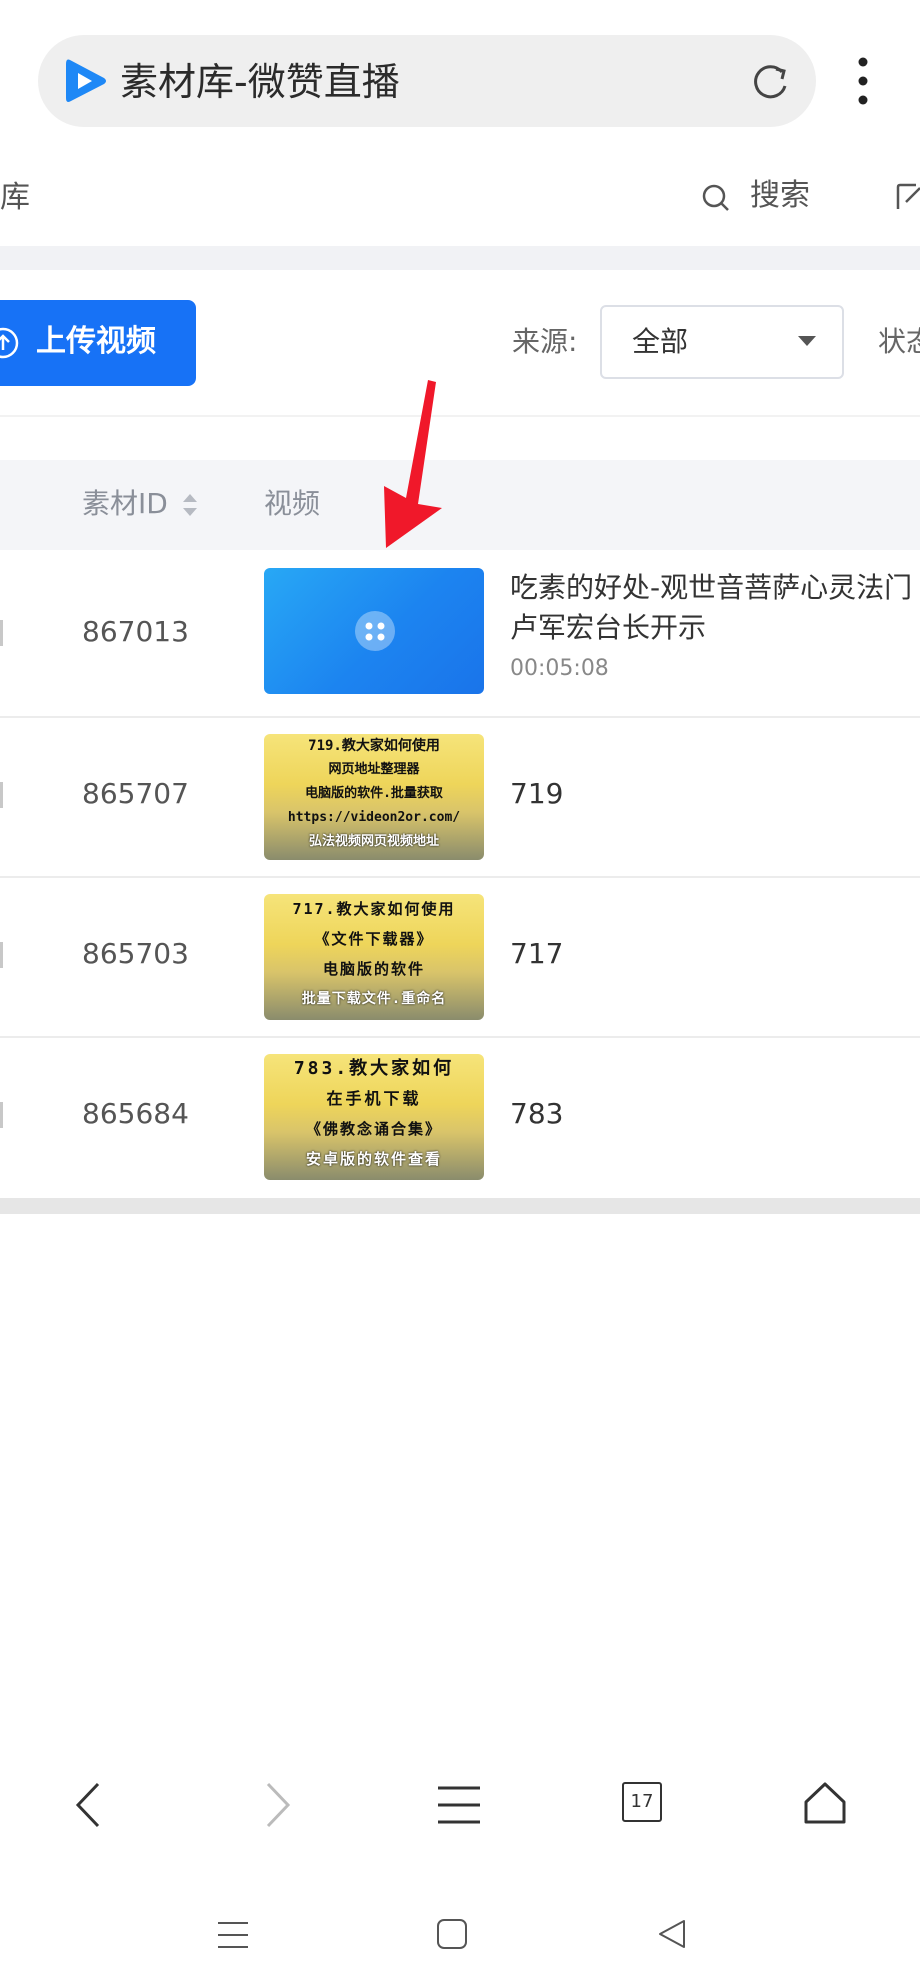  I want to click on video-title: 783, so click(537, 1113).